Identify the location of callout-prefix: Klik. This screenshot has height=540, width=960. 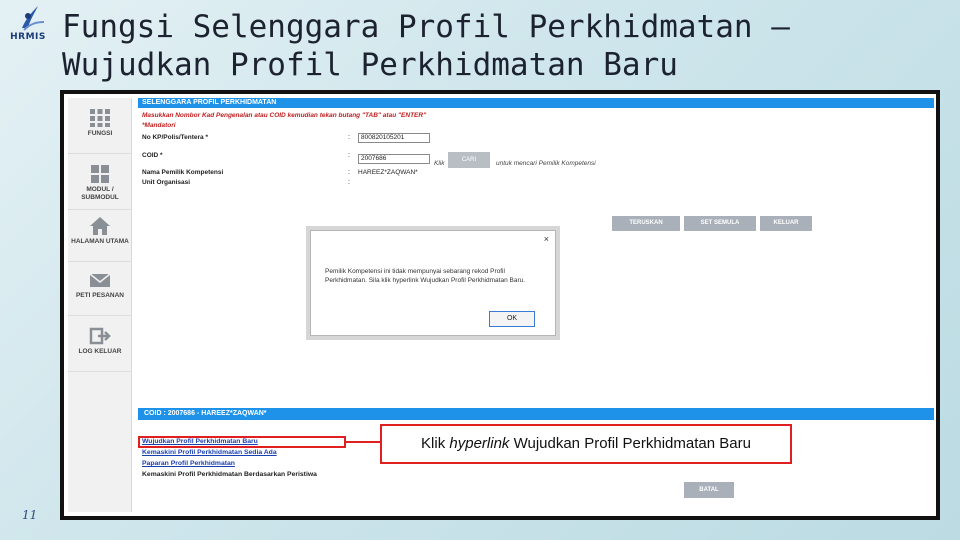
(433, 443).